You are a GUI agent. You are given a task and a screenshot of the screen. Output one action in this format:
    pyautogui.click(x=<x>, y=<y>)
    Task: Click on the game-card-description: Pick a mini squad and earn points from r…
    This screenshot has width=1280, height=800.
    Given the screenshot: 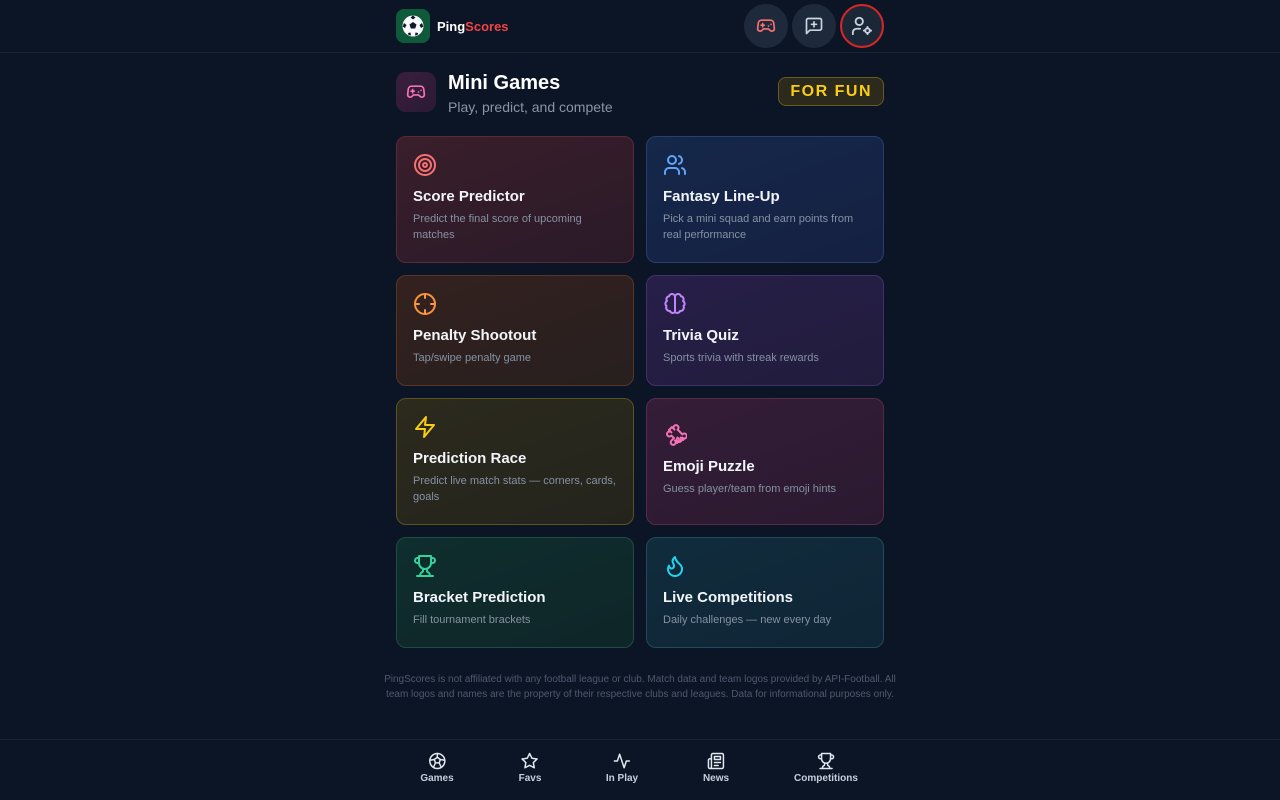 What is the action you would take?
    pyautogui.click(x=758, y=227)
    